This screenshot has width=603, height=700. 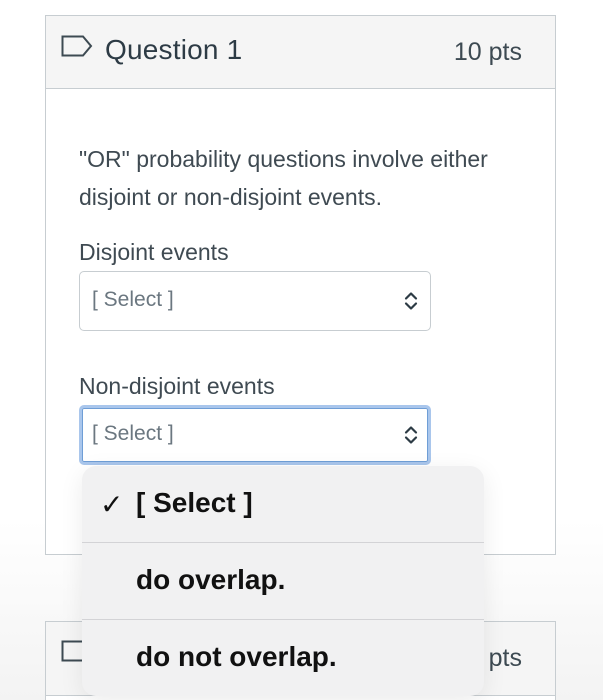 I want to click on dropdown-option-select: ✓ [ Select ], so click(x=283, y=504).